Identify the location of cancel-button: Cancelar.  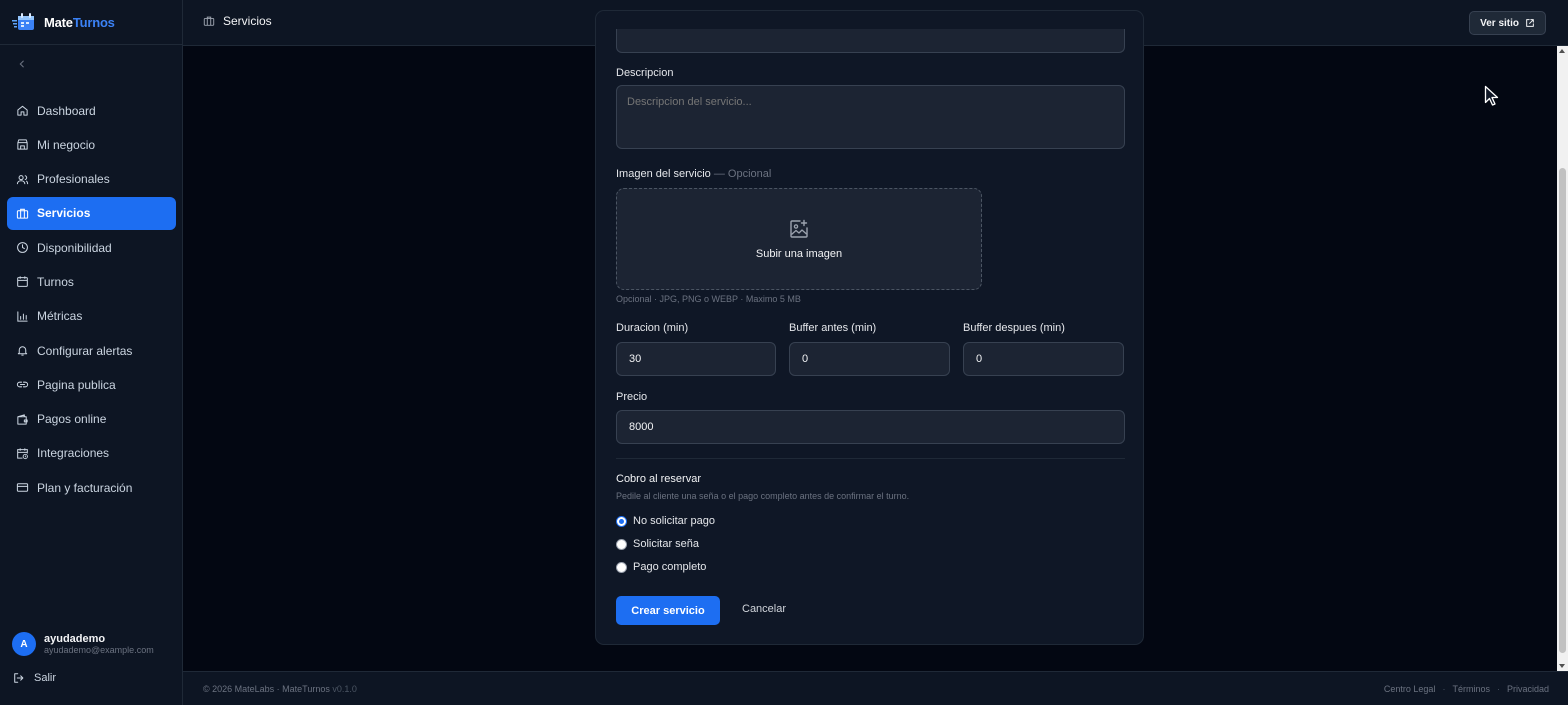
(764, 609).